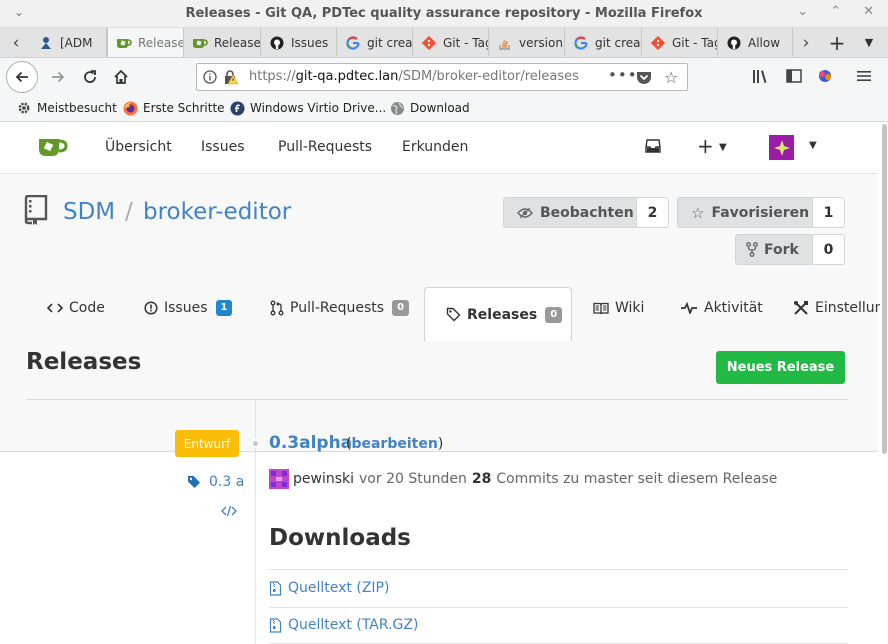 The width and height of the screenshot is (888, 644). Describe the element at coordinates (279, 479) in the screenshot. I see `author-avatar` at that location.